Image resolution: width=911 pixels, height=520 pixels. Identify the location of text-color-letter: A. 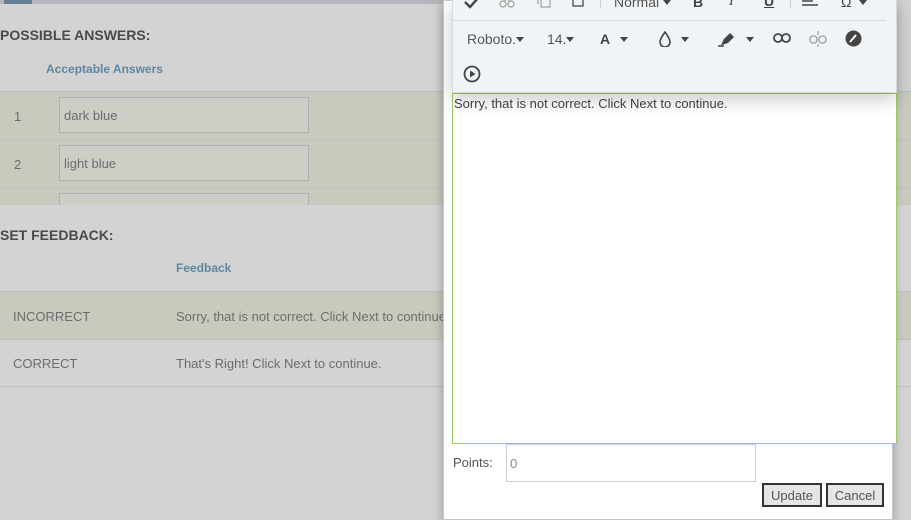
(605, 39).